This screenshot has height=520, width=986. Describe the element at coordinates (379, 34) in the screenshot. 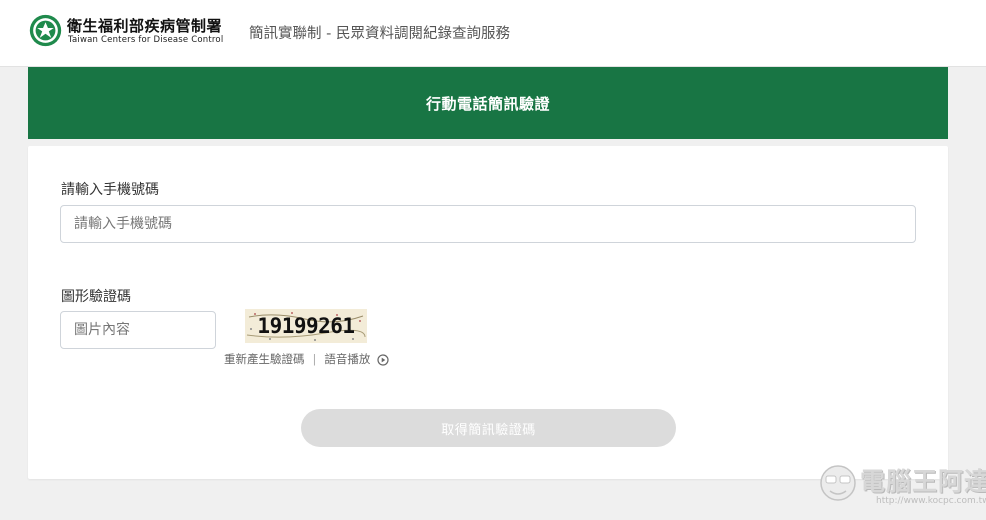

I see `service-title: 簡訊實聯制 - 民眾資料調閱紀錄查詢服務` at that location.